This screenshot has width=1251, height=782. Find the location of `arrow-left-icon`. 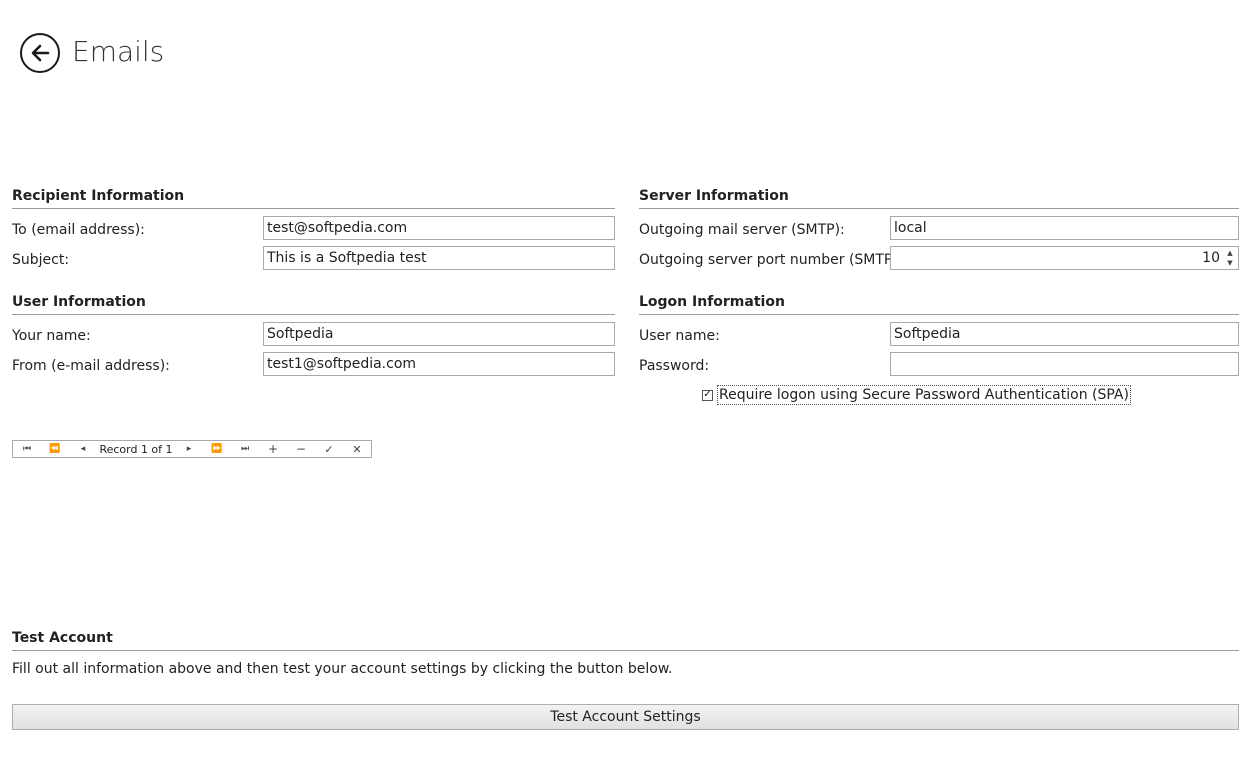

arrow-left-icon is located at coordinates (40, 53).